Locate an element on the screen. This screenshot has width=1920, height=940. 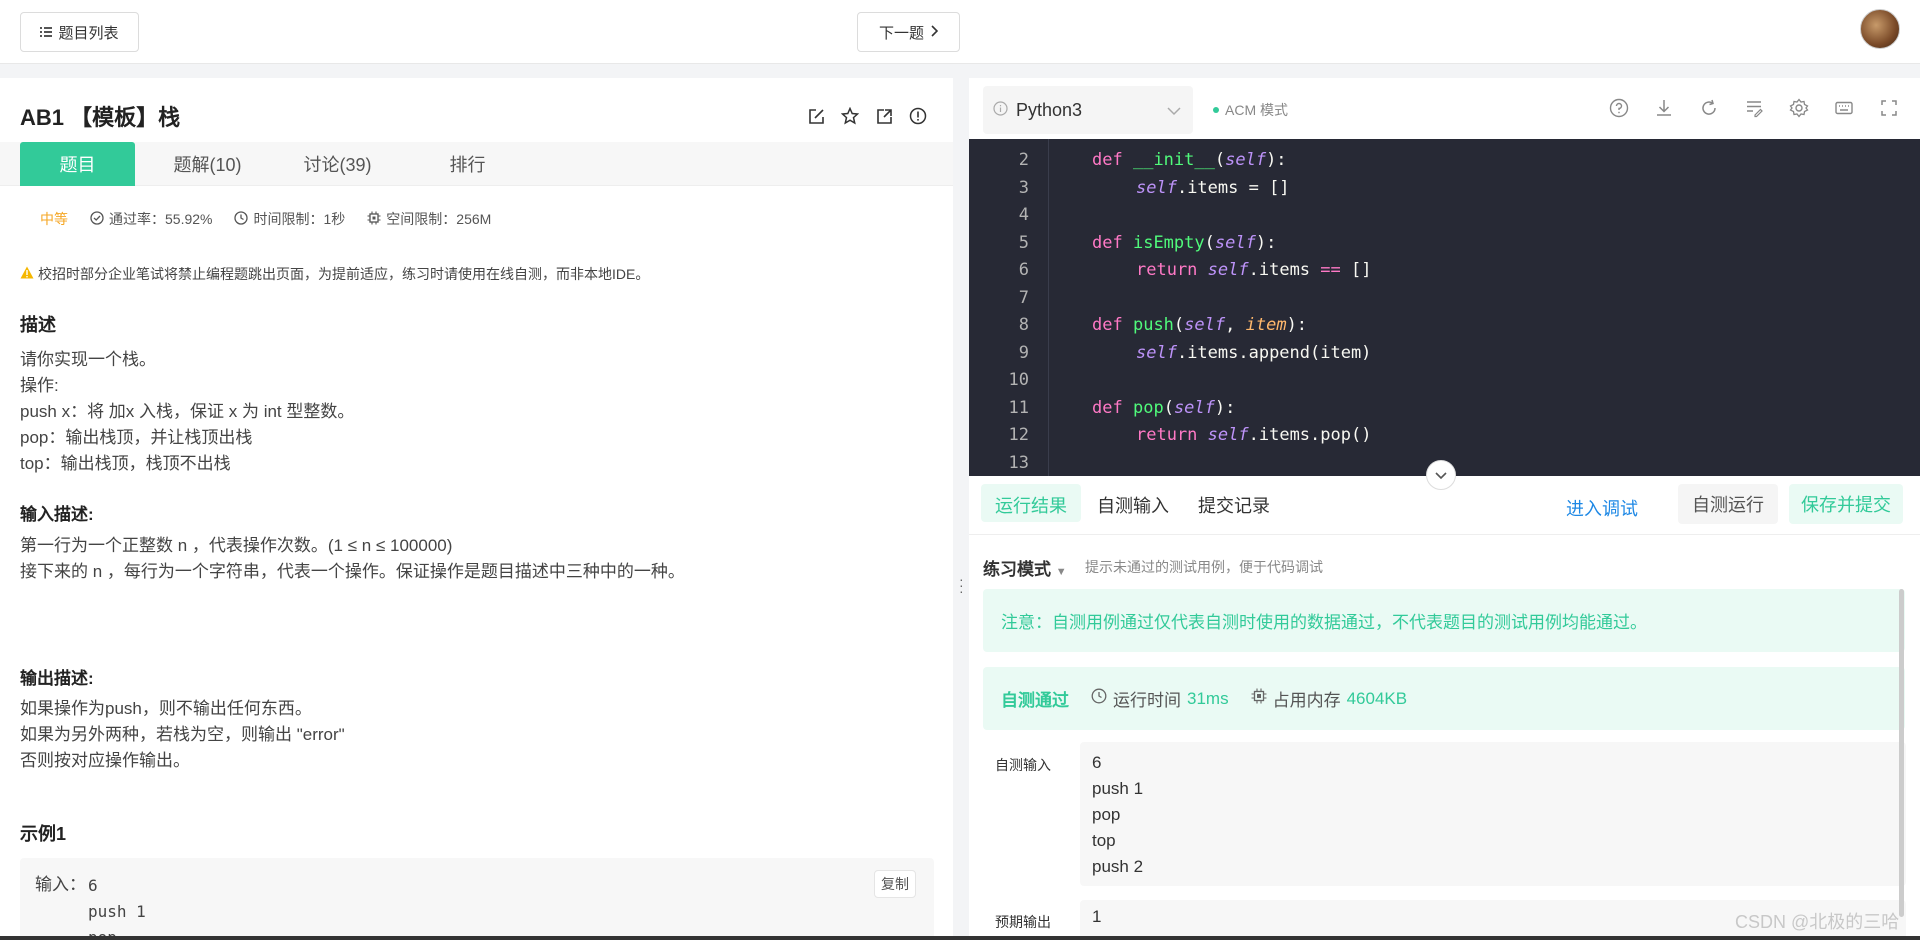
memory-usage: 占用内存 4604KB is located at coordinates (1329, 698).